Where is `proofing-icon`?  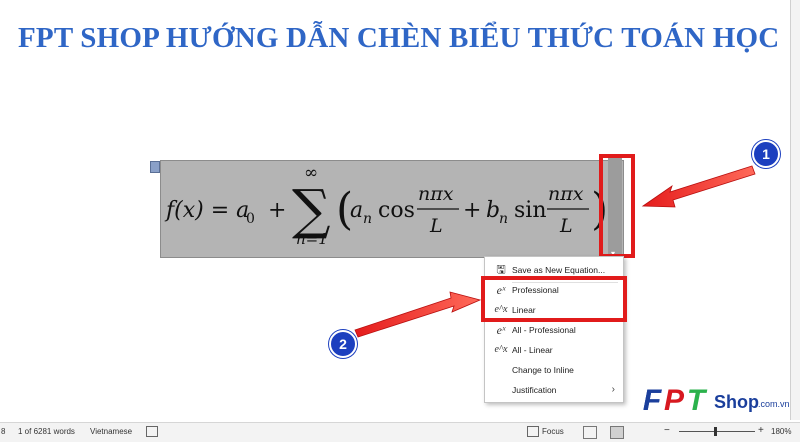 proofing-icon is located at coordinates (152, 431).